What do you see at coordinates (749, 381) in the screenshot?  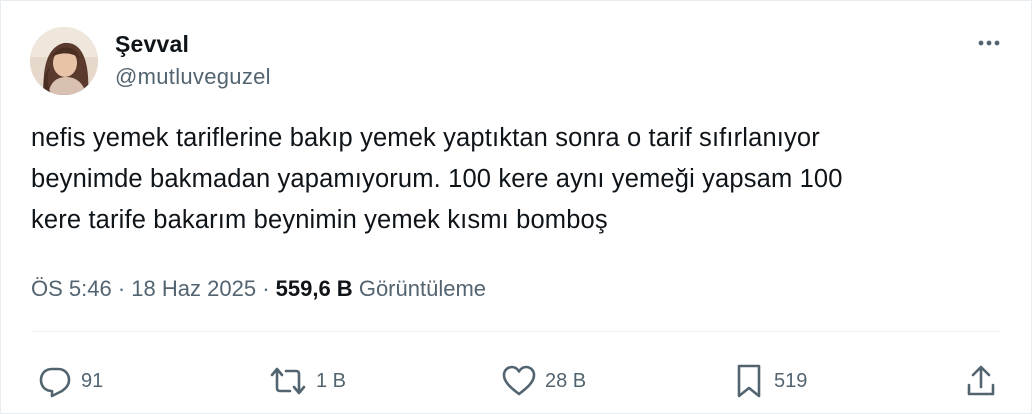 I see `bookmark-icon` at bounding box center [749, 381].